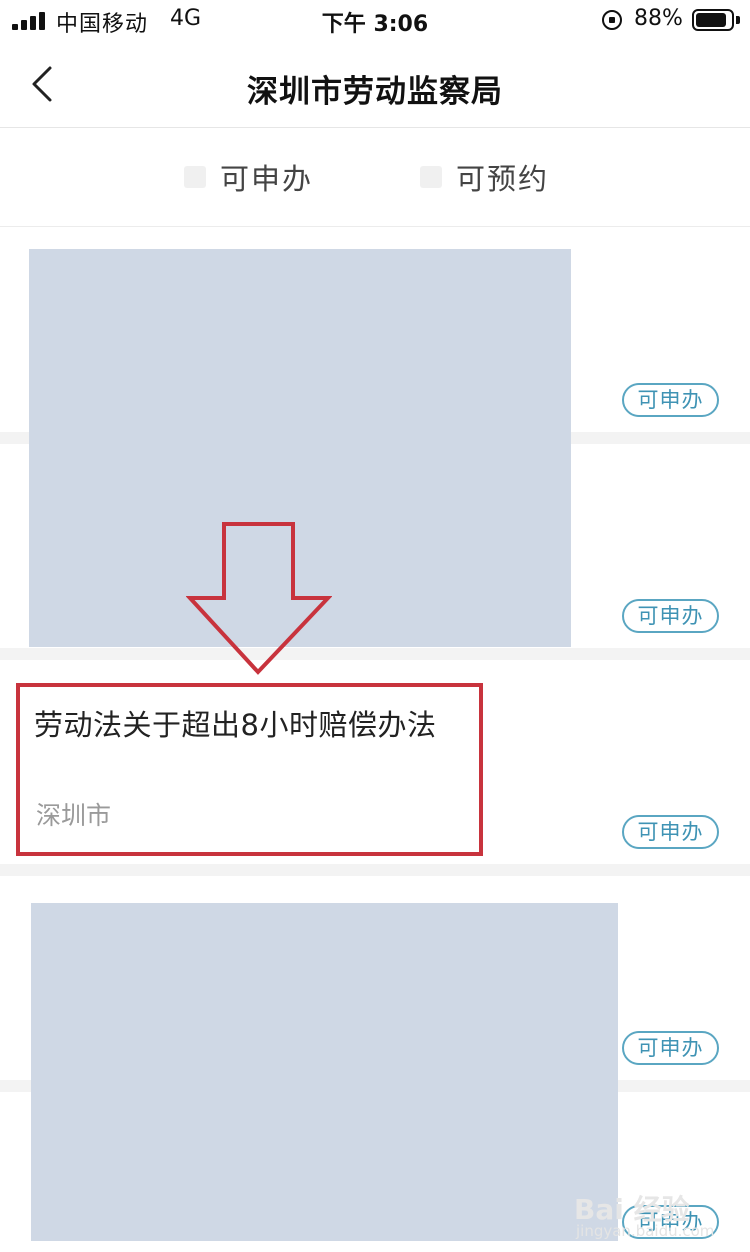  I want to click on filter-applicable-checkbox: 可申办, so click(249, 177).